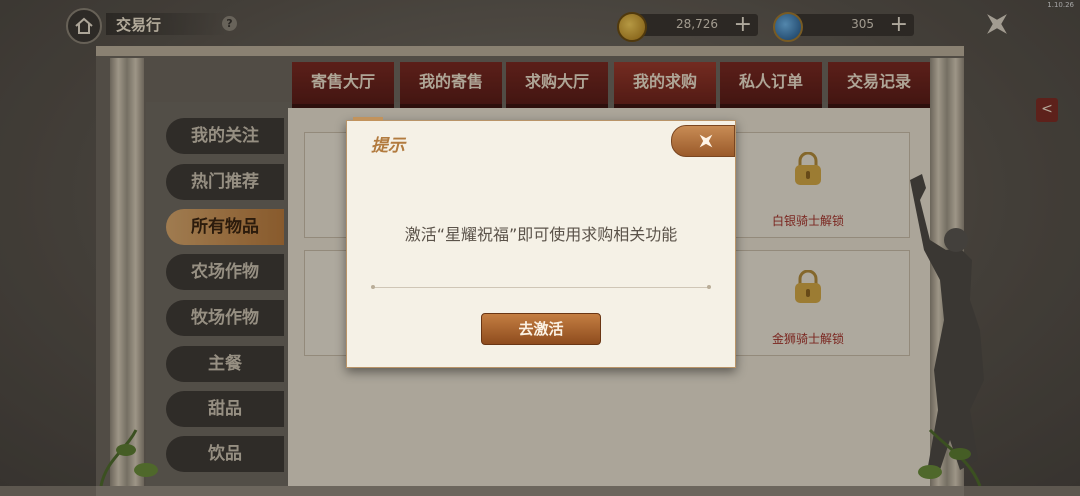  What do you see at coordinates (541, 329) in the screenshot?
I see `activate-button: 去激活` at bounding box center [541, 329].